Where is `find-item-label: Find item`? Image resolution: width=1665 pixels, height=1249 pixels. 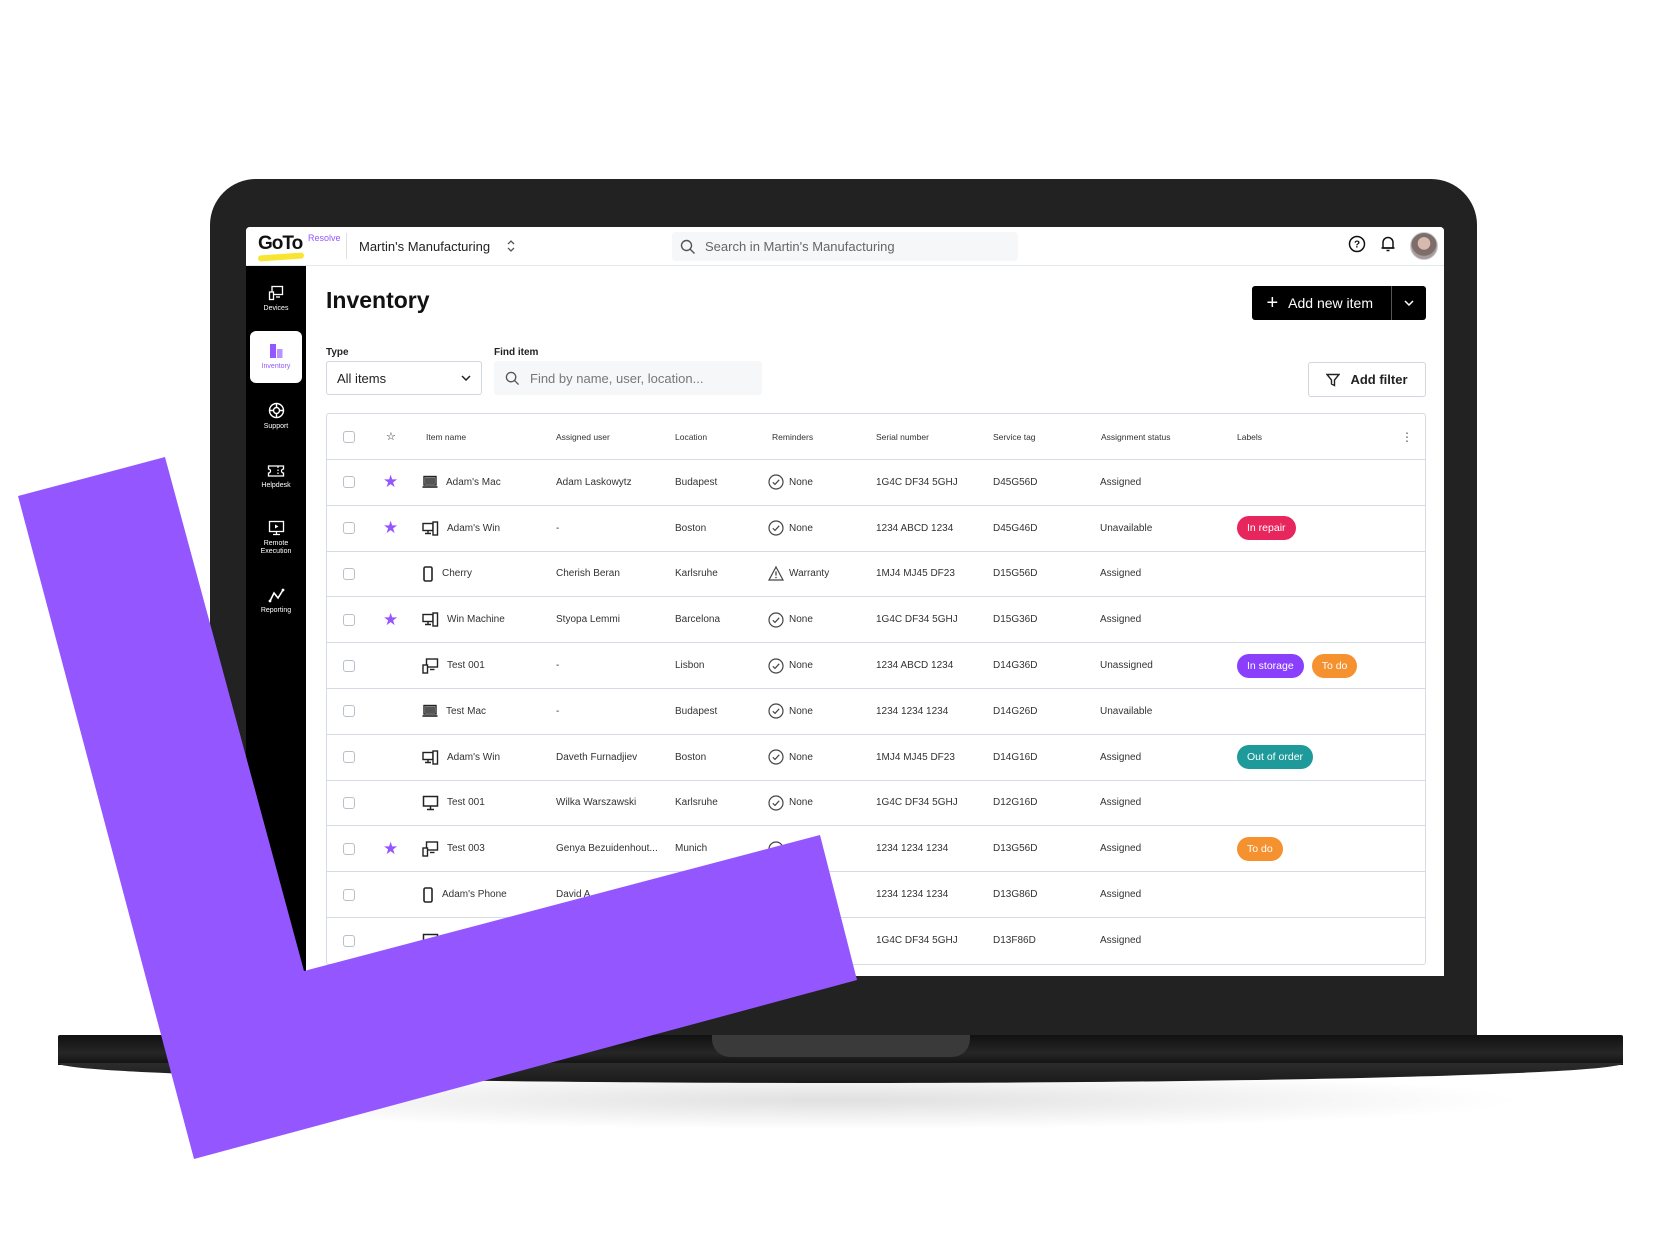 find-item-label: Find item is located at coordinates (516, 352).